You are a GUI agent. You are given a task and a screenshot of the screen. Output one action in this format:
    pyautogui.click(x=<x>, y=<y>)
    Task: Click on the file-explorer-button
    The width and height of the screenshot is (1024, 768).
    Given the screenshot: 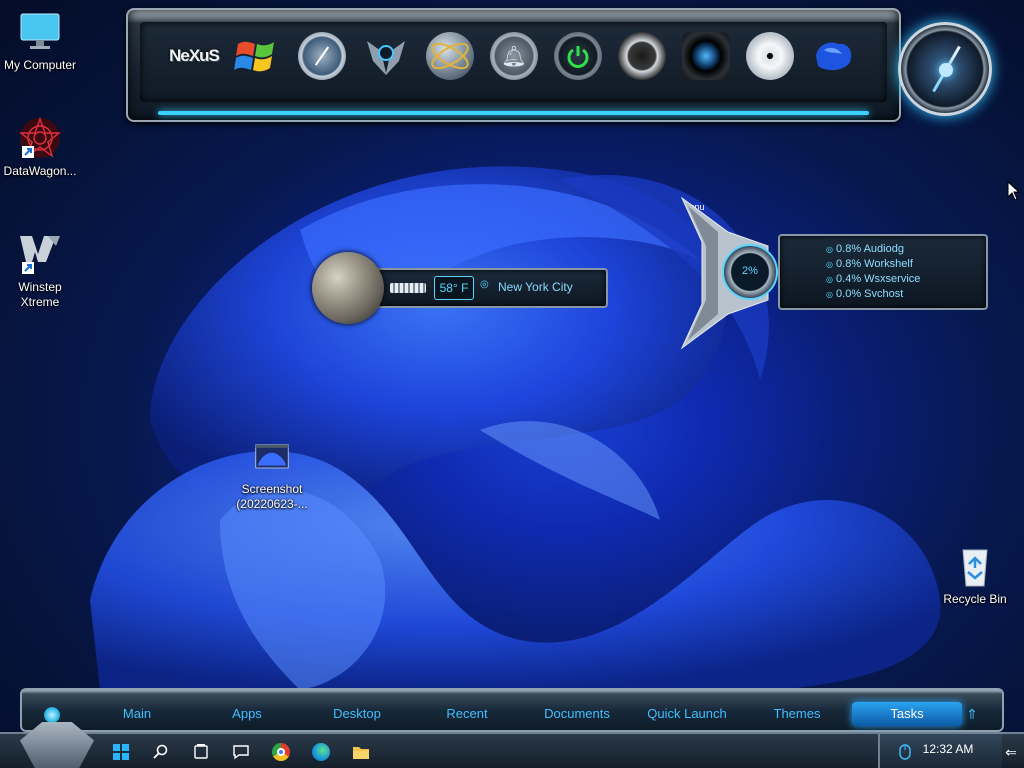 What is the action you would take?
    pyautogui.click(x=361, y=752)
    